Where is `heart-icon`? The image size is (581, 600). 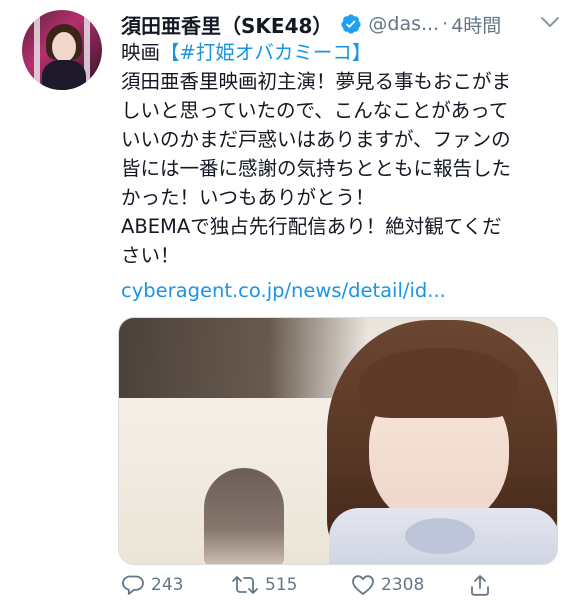 heart-icon is located at coordinates (363, 585).